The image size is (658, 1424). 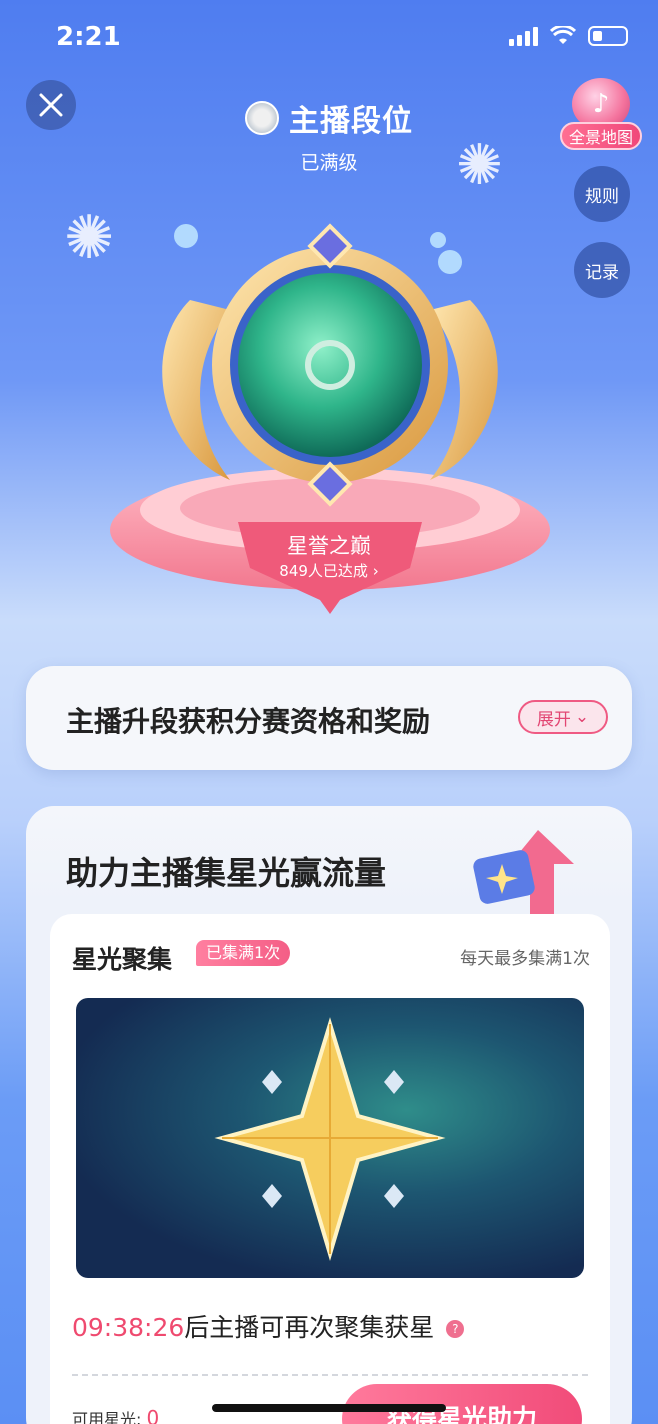 What do you see at coordinates (243, 953) in the screenshot?
I see `status-badge: 已集满1次` at bounding box center [243, 953].